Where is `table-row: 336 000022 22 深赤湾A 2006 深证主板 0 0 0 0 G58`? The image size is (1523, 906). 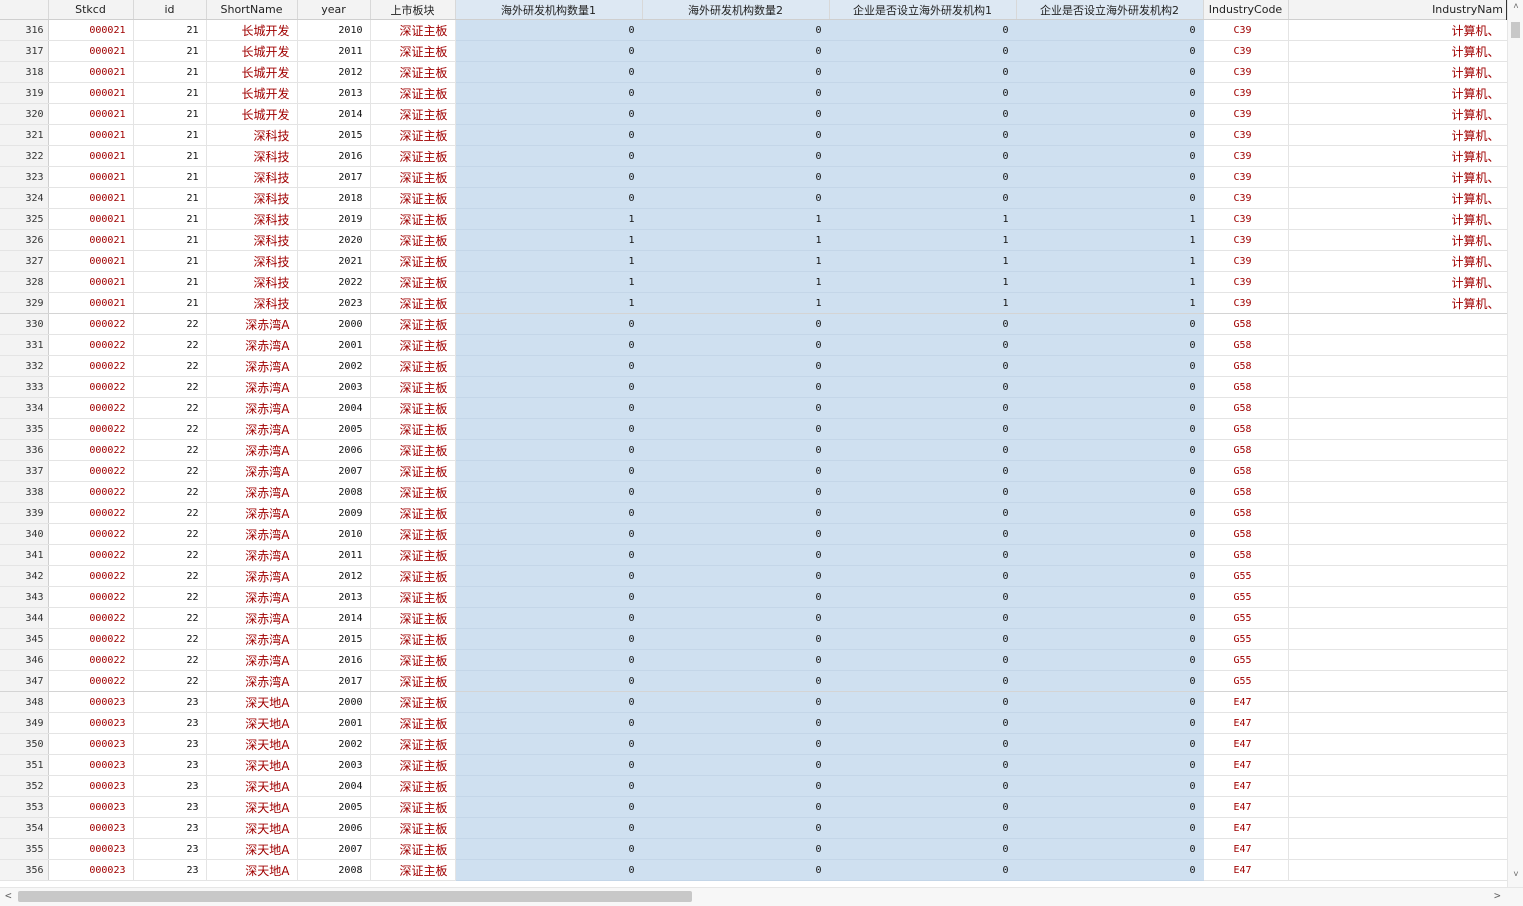 table-row: 336 000022 22 深赤湾A 2006 深证主板 0 0 0 0 G58 is located at coordinates (753, 450).